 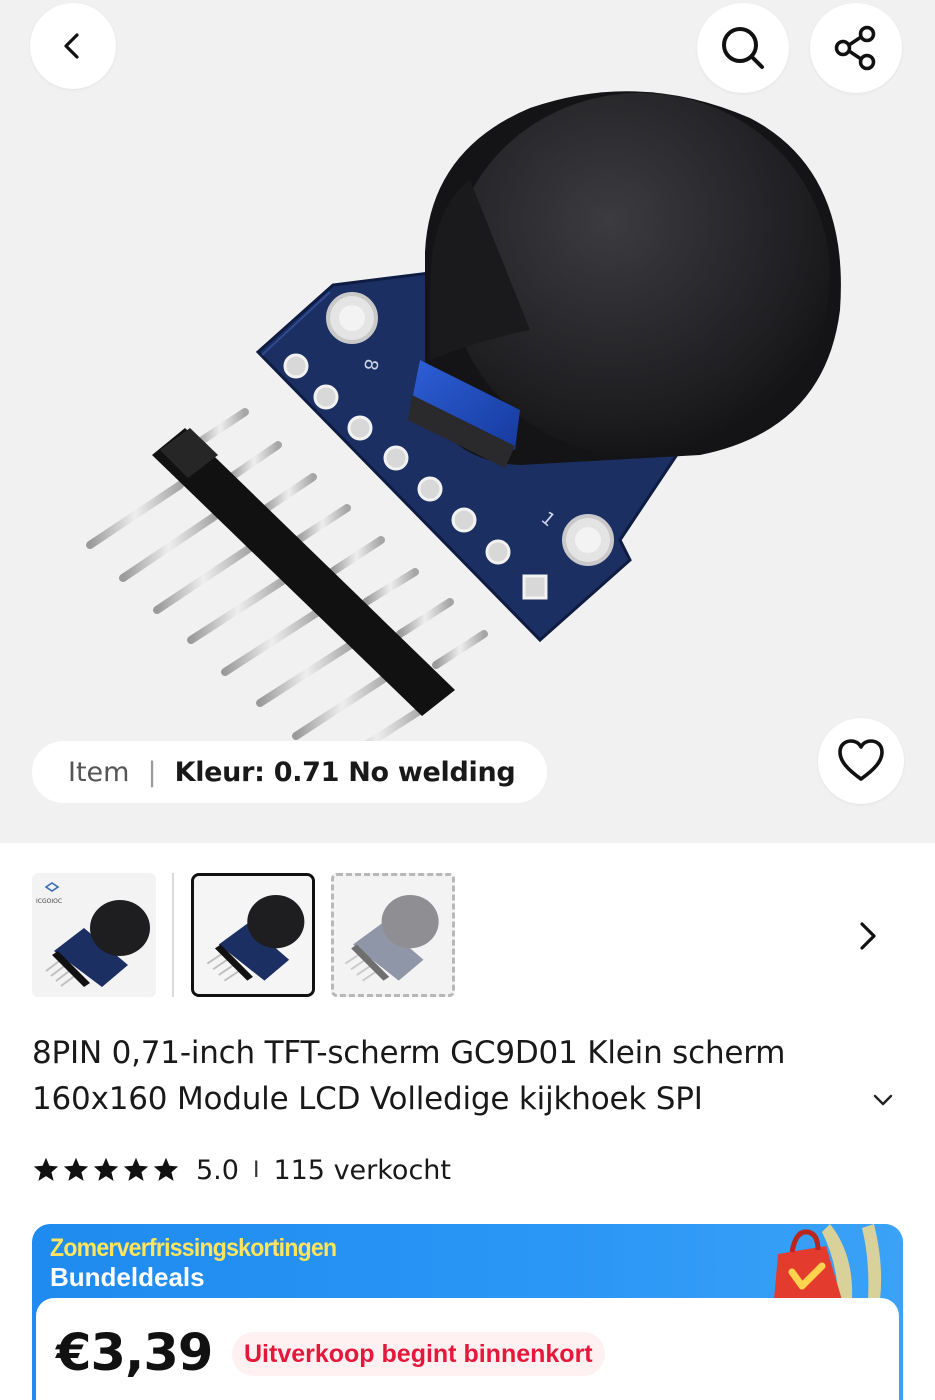 I want to click on sold-count: 115 verkocht, so click(x=362, y=1170).